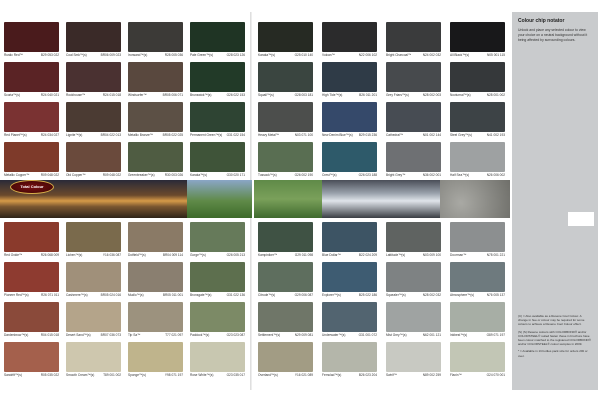 Image resolution: width=600 pixels, height=400 pixels. What do you see at coordinates (16, 295) in the screenshot?
I see `swatch-name: Pioneer Red™(s)` at bounding box center [16, 295].